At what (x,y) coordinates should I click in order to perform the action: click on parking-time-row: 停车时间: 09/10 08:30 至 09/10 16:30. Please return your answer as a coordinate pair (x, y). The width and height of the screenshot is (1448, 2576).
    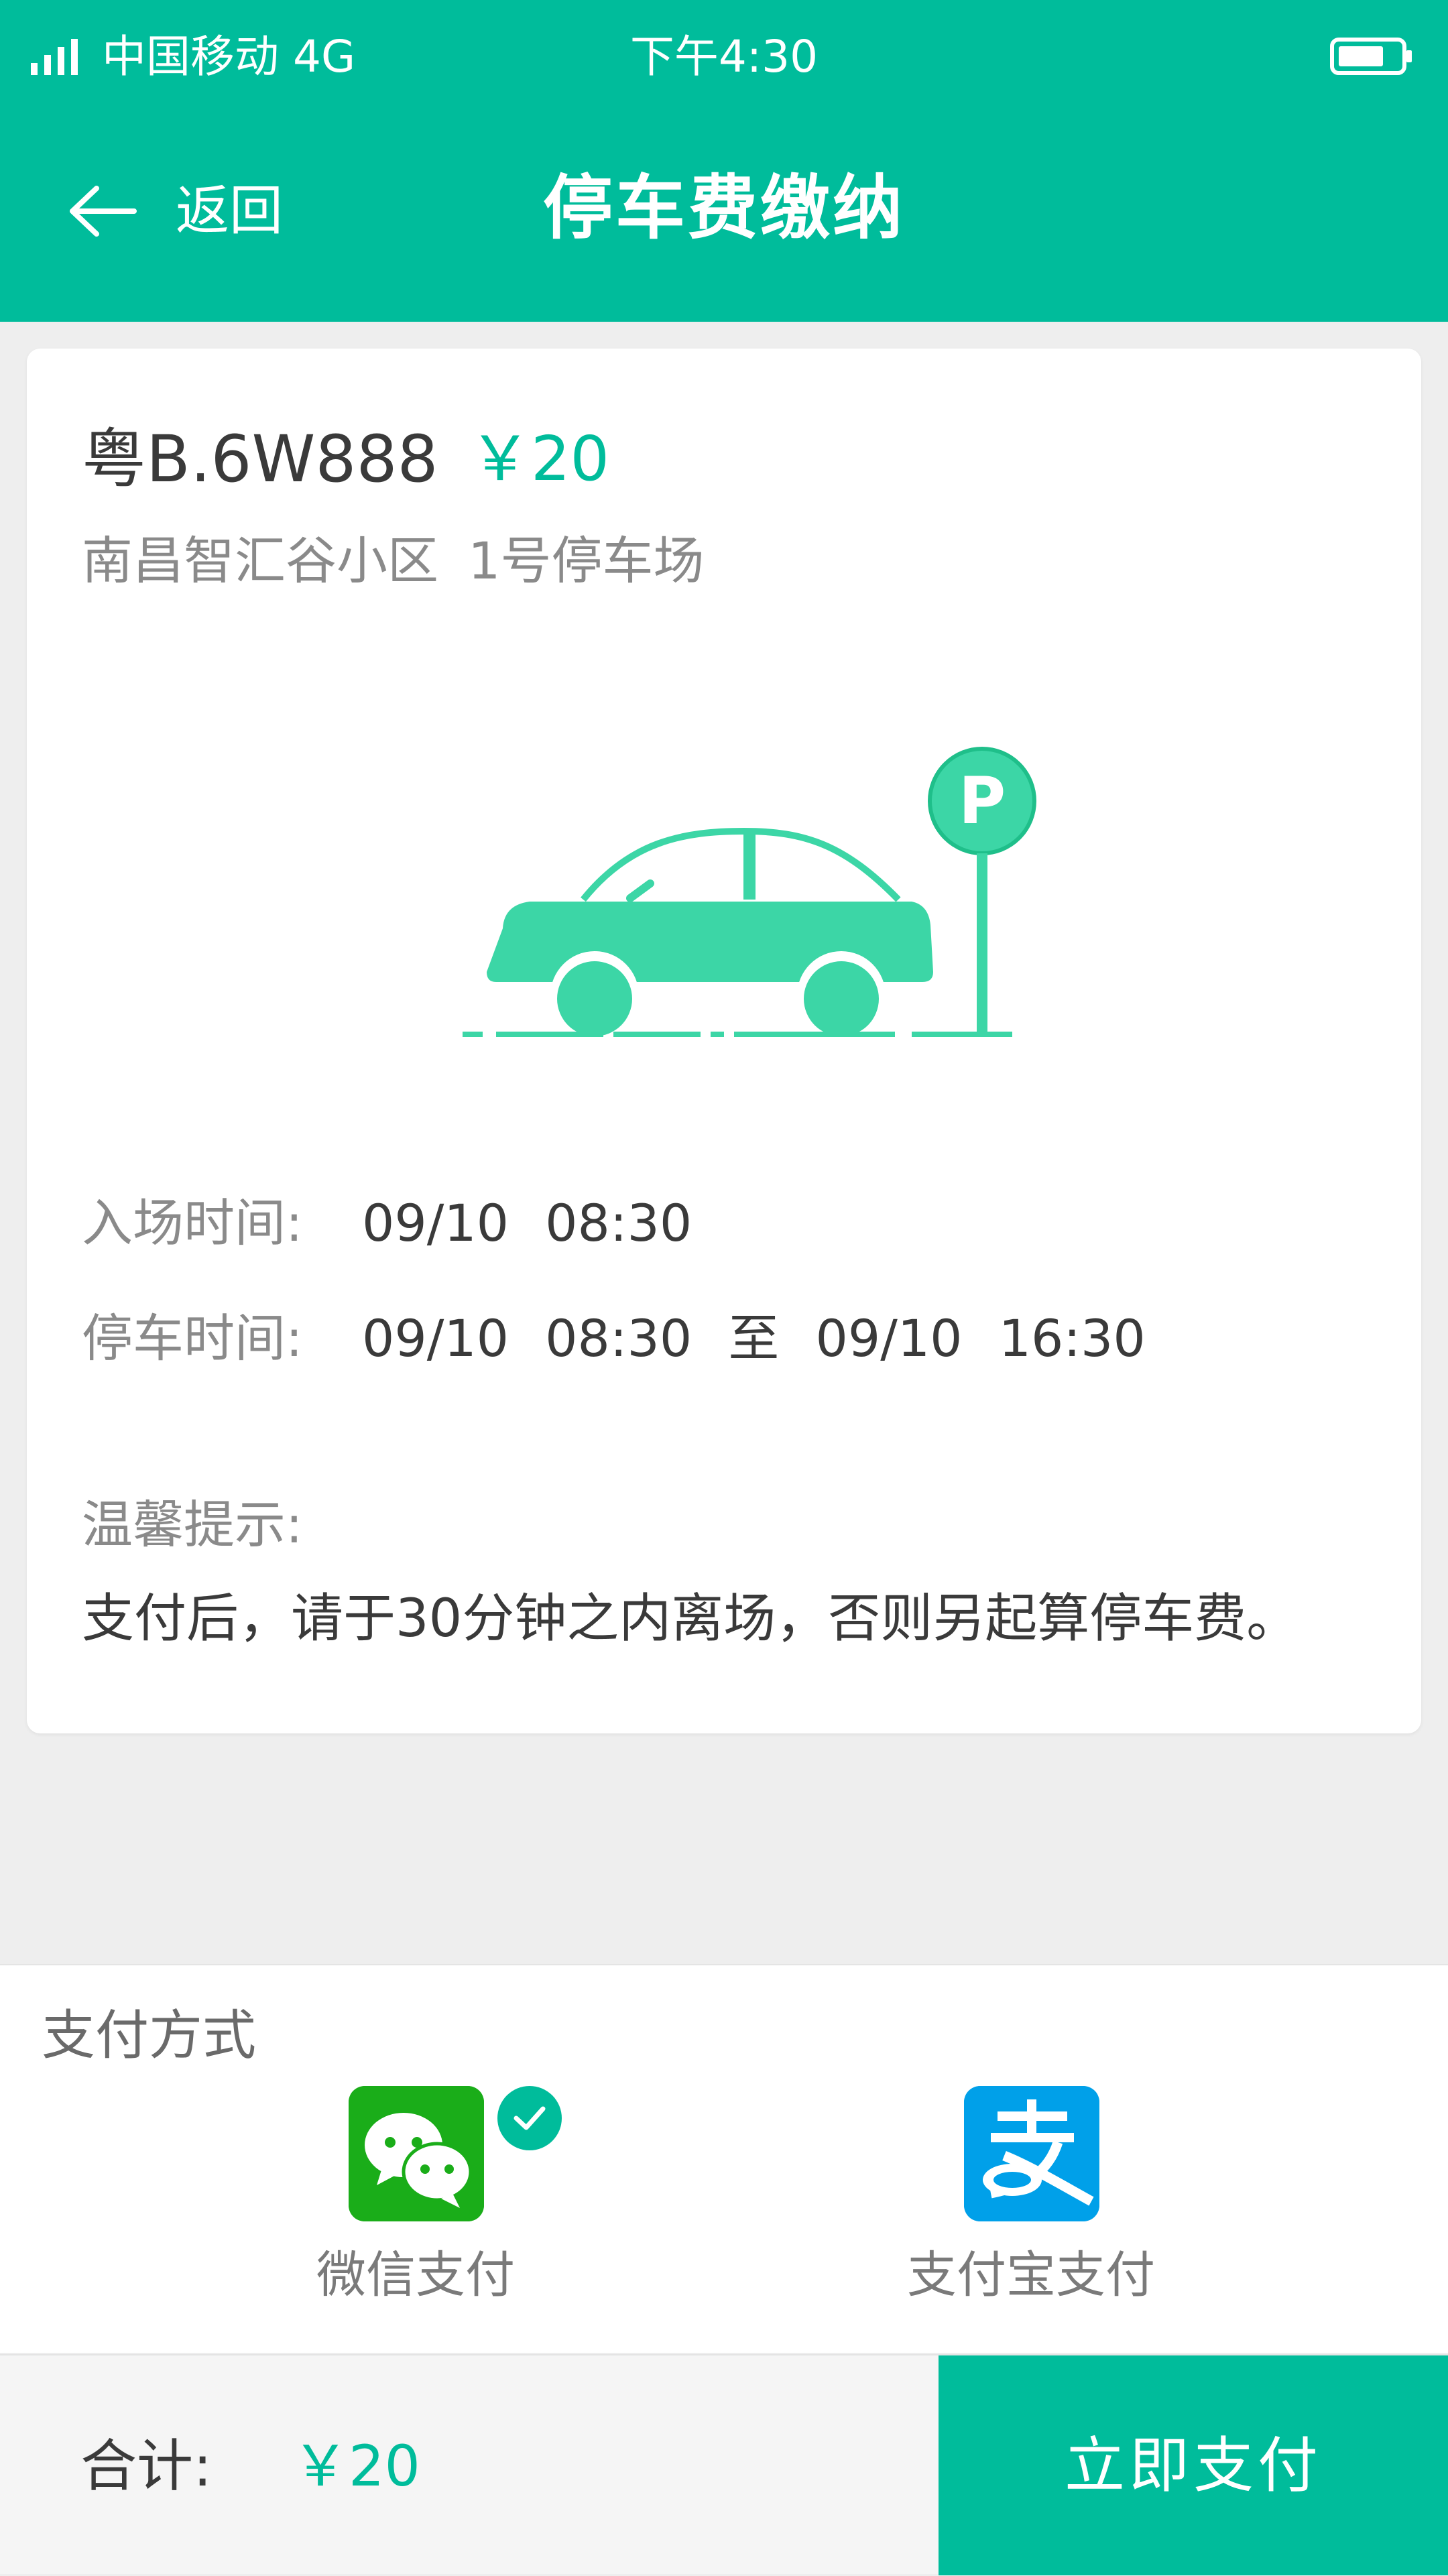
    Looking at the image, I should click on (614, 1338).